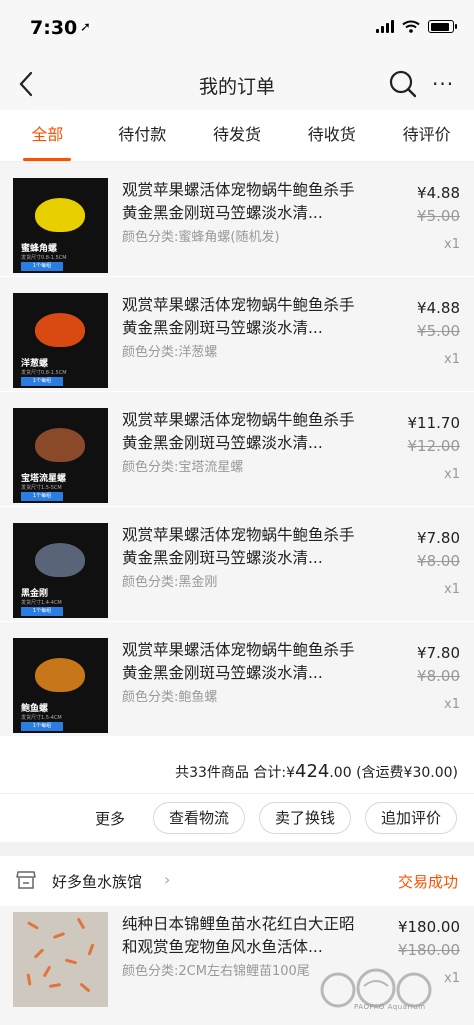  Describe the element at coordinates (390, 1007) in the screenshot. I see `watermark-text: PAOPAO Aquarium` at that location.